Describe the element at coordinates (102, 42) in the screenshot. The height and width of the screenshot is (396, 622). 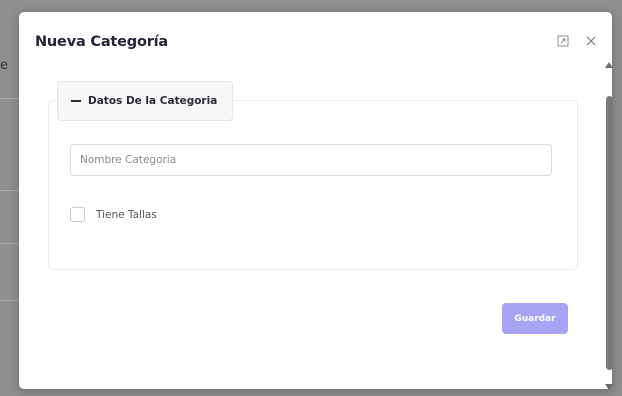
I see `dialog-title: Nueva Categoría` at that location.